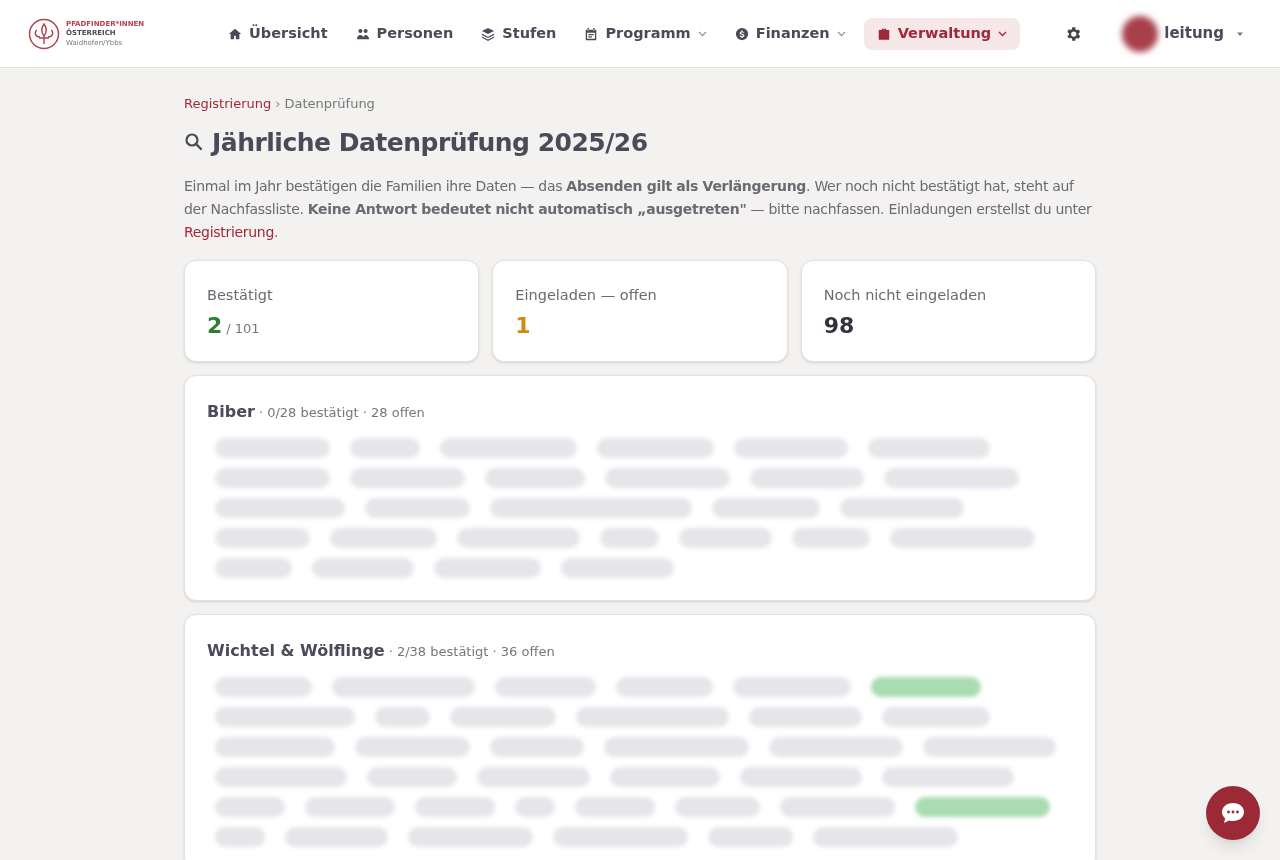  What do you see at coordinates (296, 651) in the screenshot?
I see `group-name: Wichtel & Wölflinge` at bounding box center [296, 651].